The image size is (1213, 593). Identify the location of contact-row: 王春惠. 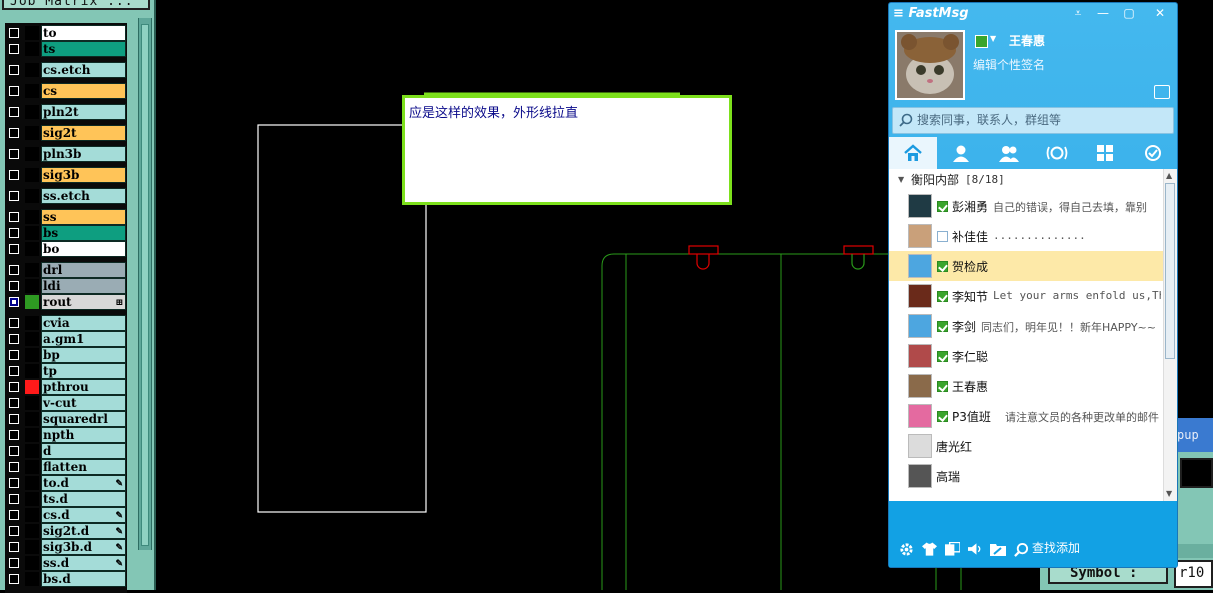
(1026, 386).